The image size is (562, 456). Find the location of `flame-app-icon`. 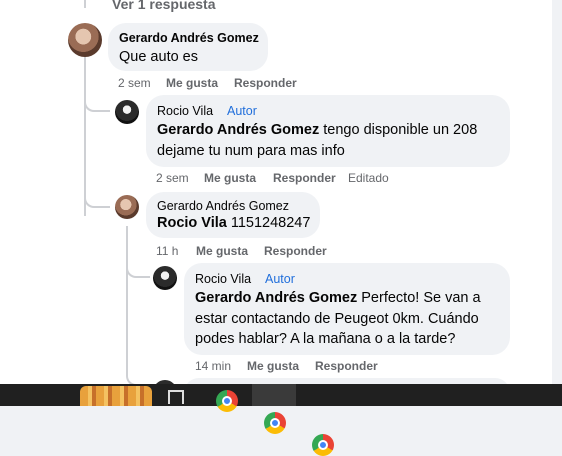

flame-app-icon is located at coordinates (116, 396).